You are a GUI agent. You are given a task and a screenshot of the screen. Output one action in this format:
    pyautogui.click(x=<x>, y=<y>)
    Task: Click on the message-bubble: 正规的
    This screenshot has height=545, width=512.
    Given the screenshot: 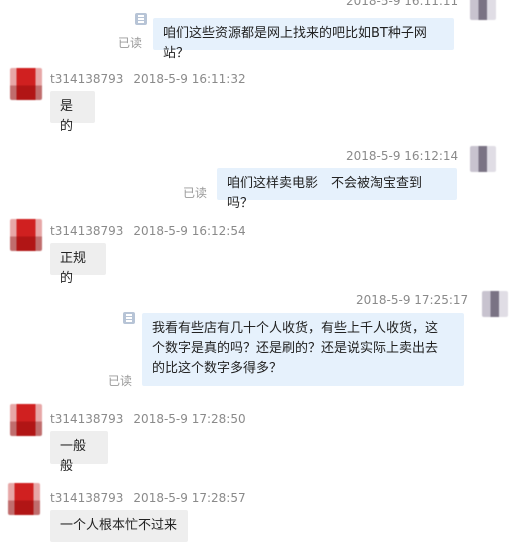 What is the action you would take?
    pyautogui.click(x=78, y=264)
    